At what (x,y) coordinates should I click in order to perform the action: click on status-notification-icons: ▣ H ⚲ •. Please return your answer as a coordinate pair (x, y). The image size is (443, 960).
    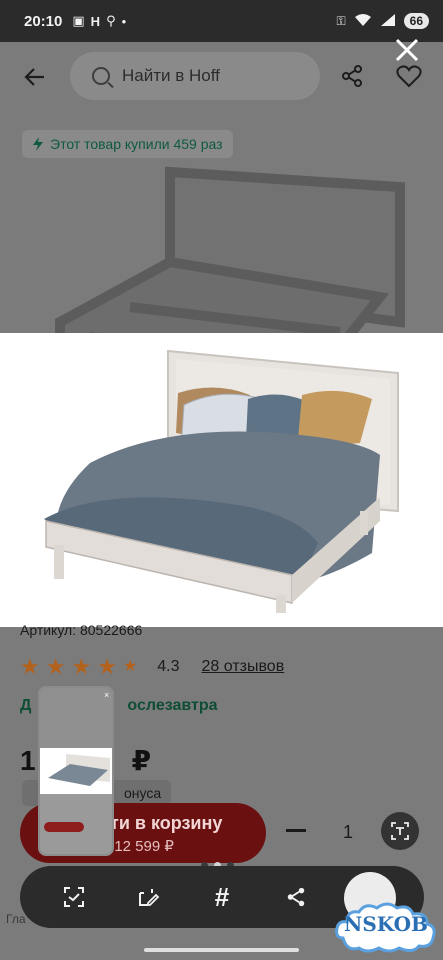
    Looking at the image, I should click on (99, 21).